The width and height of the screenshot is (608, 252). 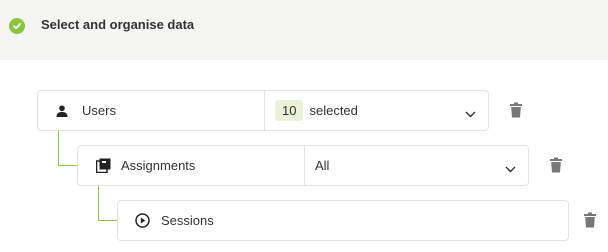 I want to click on row-label: Sessions, so click(x=187, y=220).